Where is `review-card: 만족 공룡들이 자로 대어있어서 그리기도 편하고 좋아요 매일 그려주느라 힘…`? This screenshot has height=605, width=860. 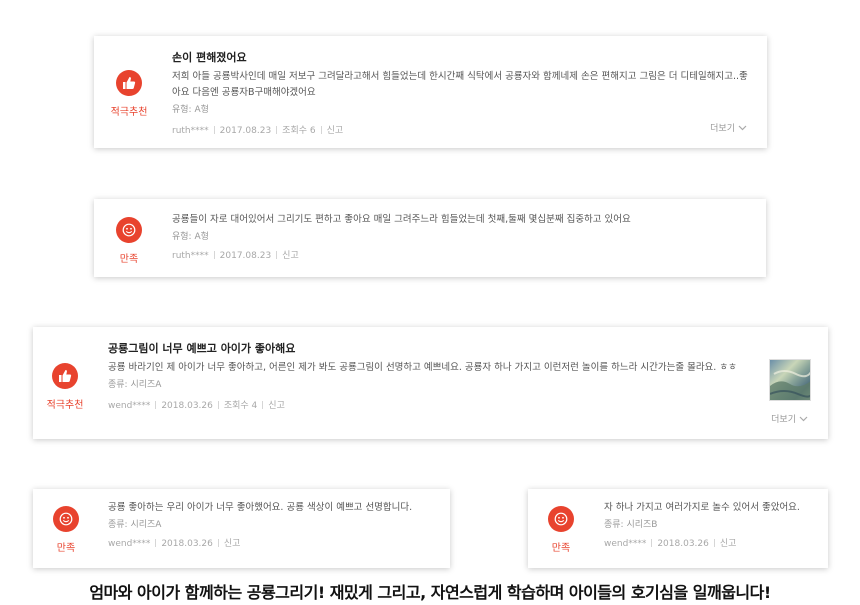 review-card: 만족 공룡들이 자로 대어있어서 그리기도 편하고 좋아요 매일 그려주느라 힘… is located at coordinates (430, 238).